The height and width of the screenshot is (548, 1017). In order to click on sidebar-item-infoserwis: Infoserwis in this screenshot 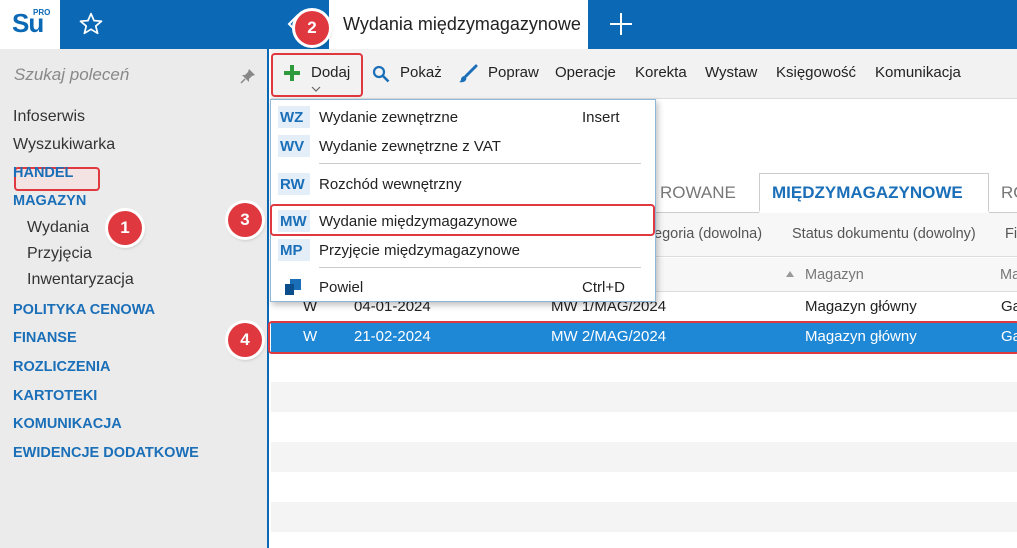, I will do `click(49, 117)`.